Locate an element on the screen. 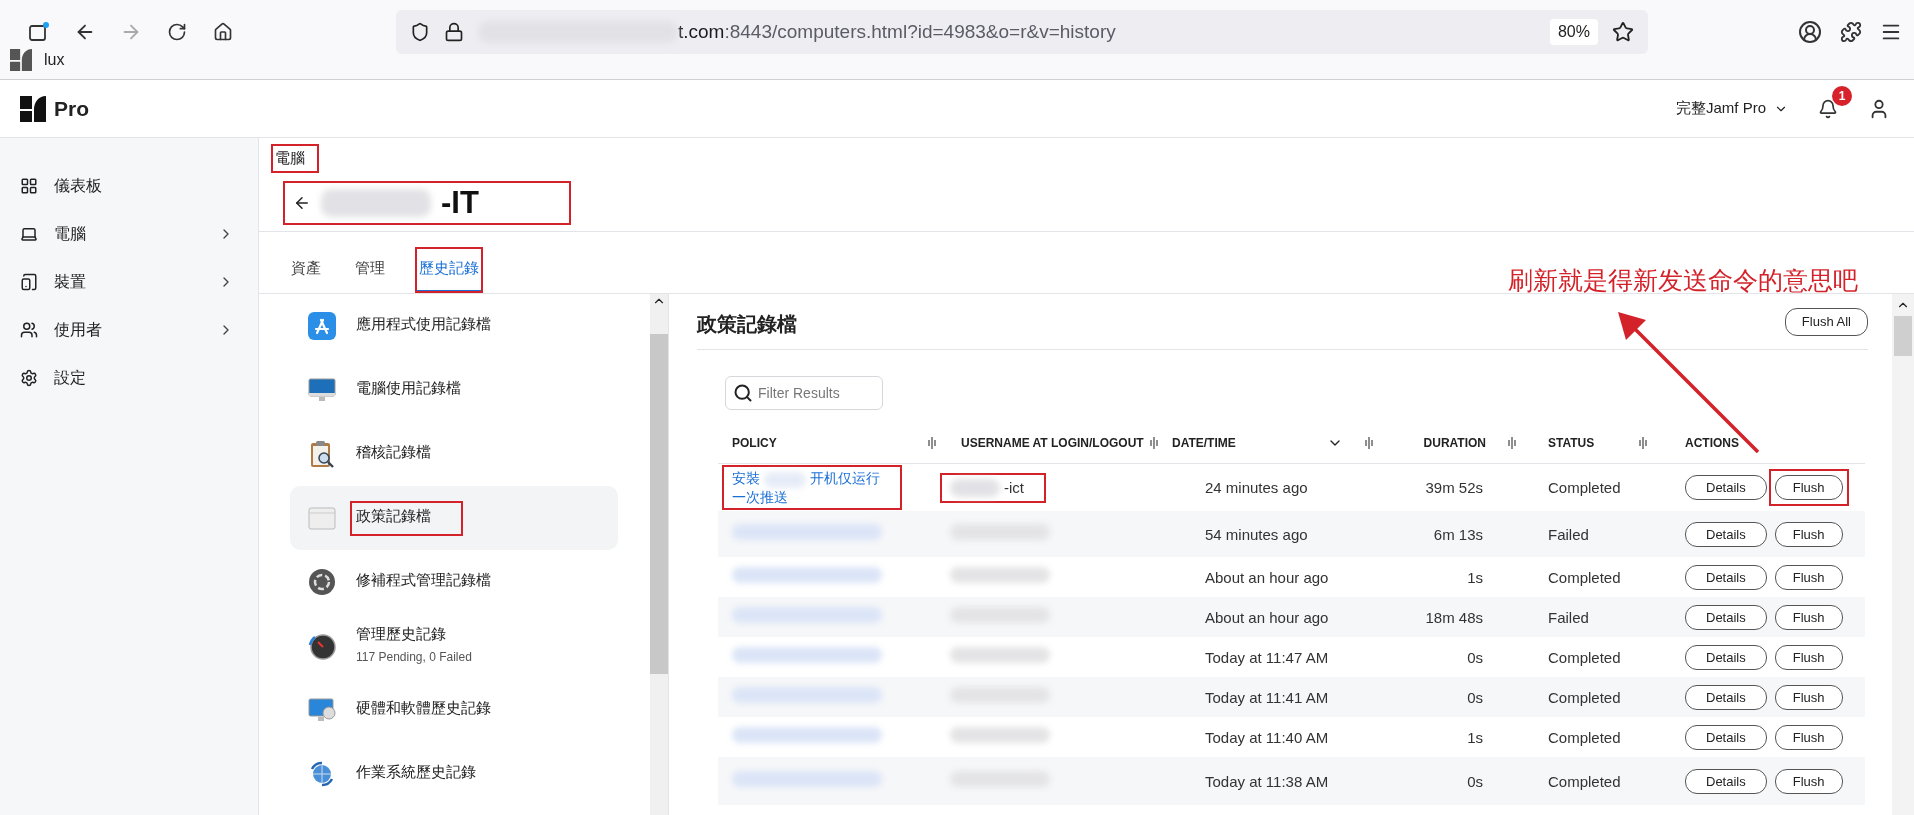 This screenshot has width=1914, height=815. item-subtitle: 117 Pending, 0 Failed is located at coordinates (414, 656).